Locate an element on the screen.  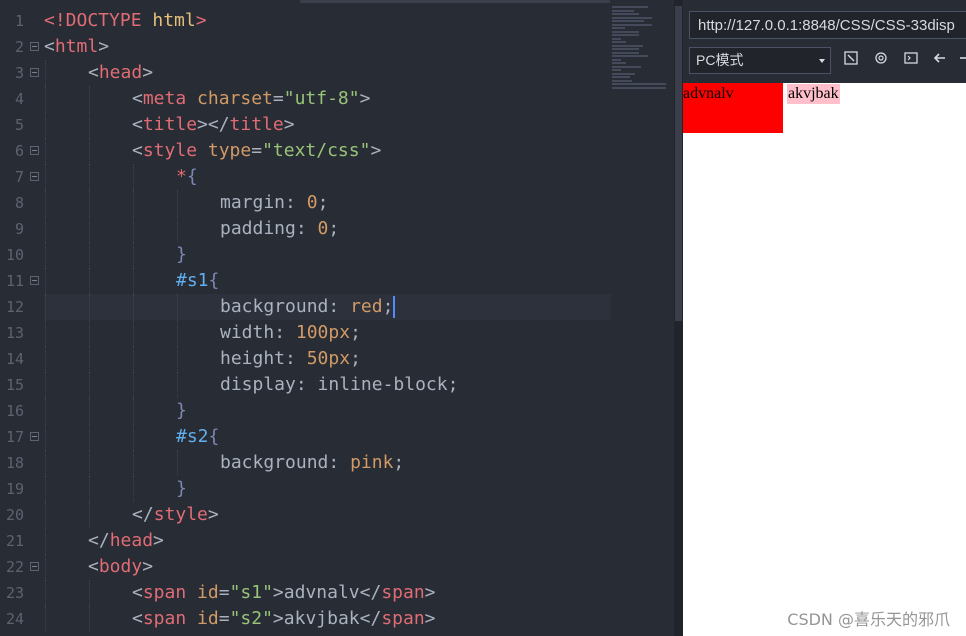
editor-scrollbar-thumb is located at coordinates (678, 163).